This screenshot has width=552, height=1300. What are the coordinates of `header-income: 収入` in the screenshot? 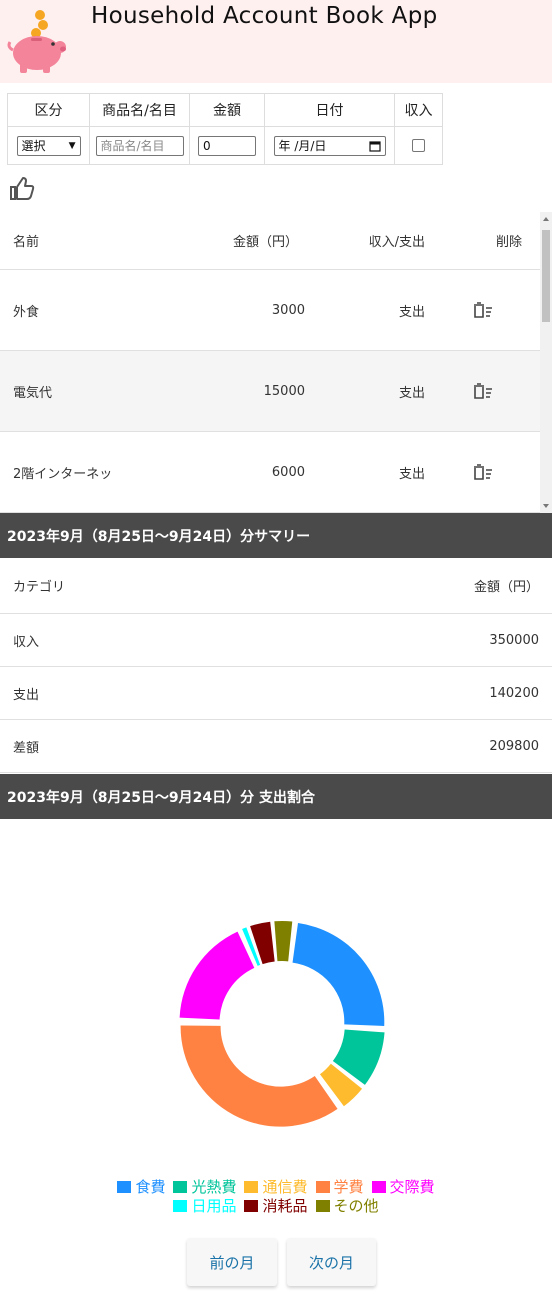 It's located at (418, 110).